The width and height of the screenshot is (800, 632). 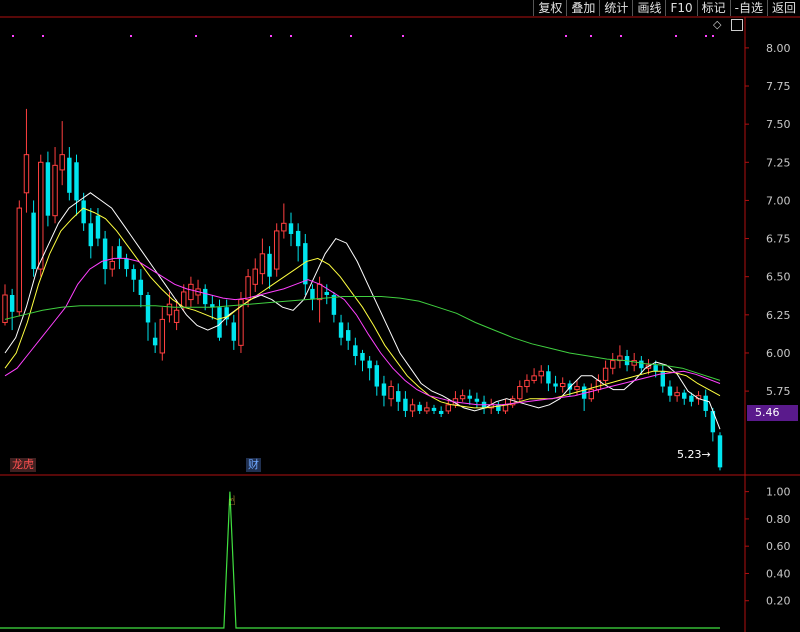 What do you see at coordinates (778, 162) in the screenshot?
I see `main-y-tick-label: 7.25` at bounding box center [778, 162].